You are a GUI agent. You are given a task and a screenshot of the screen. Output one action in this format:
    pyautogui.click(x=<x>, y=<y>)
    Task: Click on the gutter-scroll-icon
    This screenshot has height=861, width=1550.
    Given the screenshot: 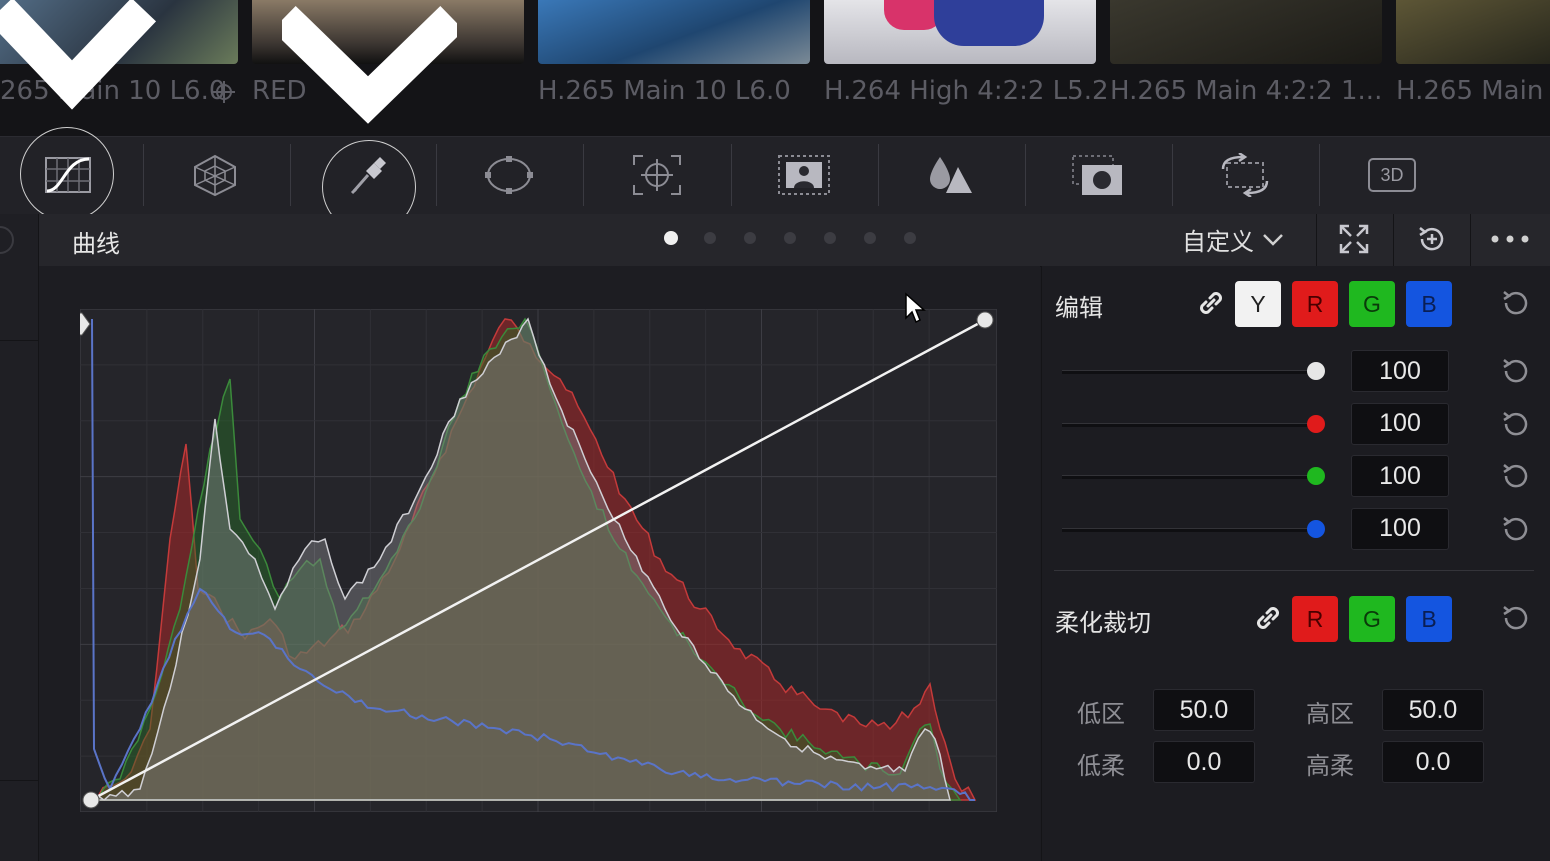 What is the action you would take?
    pyautogui.click(x=7, y=240)
    